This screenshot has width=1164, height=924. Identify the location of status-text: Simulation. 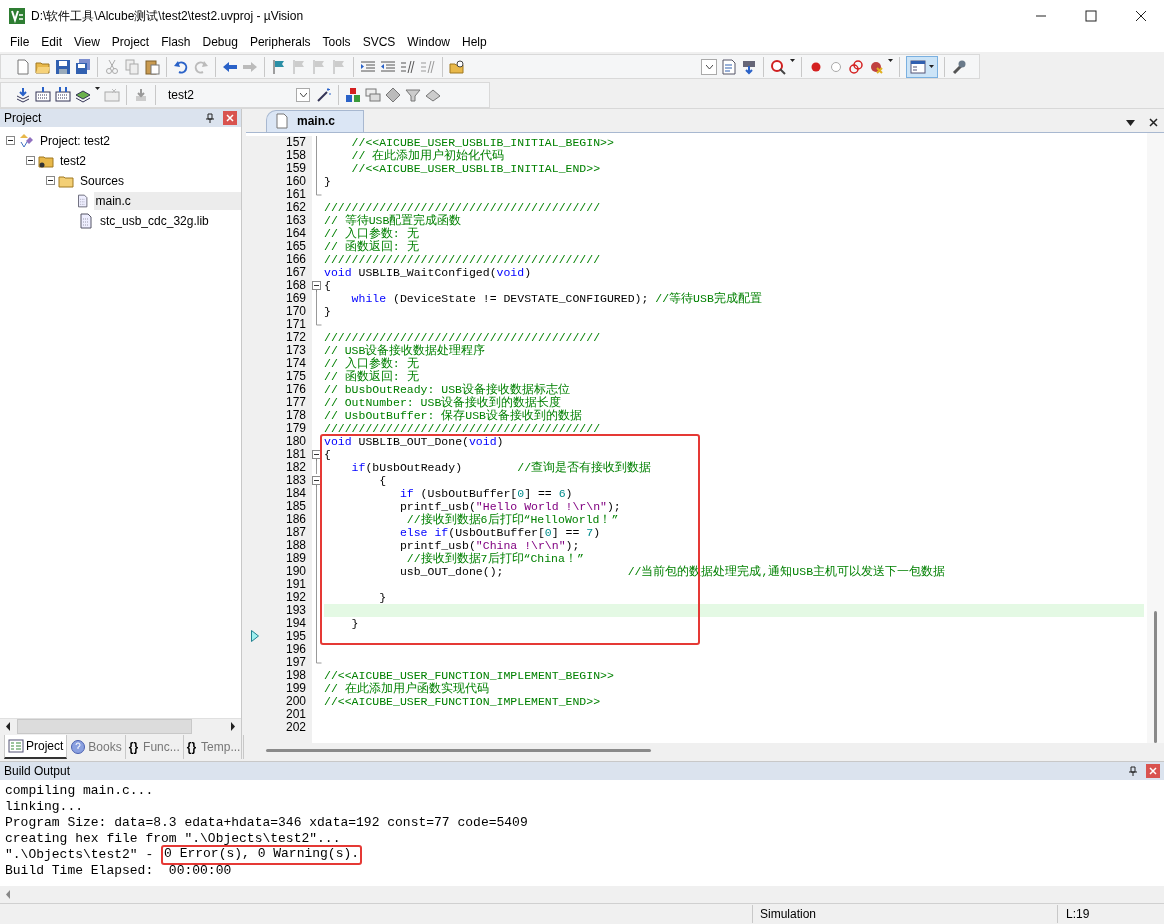
(904, 914).